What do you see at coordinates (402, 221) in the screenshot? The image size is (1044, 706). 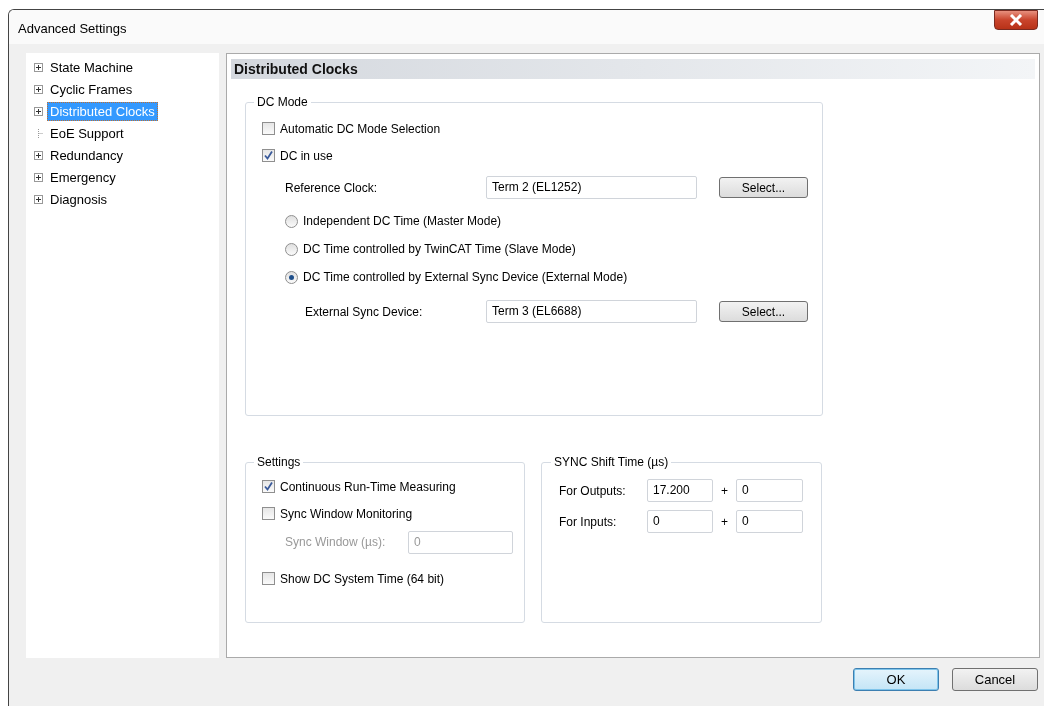 I see `radio-label: Independent DC Time (Master Mode)` at bounding box center [402, 221].